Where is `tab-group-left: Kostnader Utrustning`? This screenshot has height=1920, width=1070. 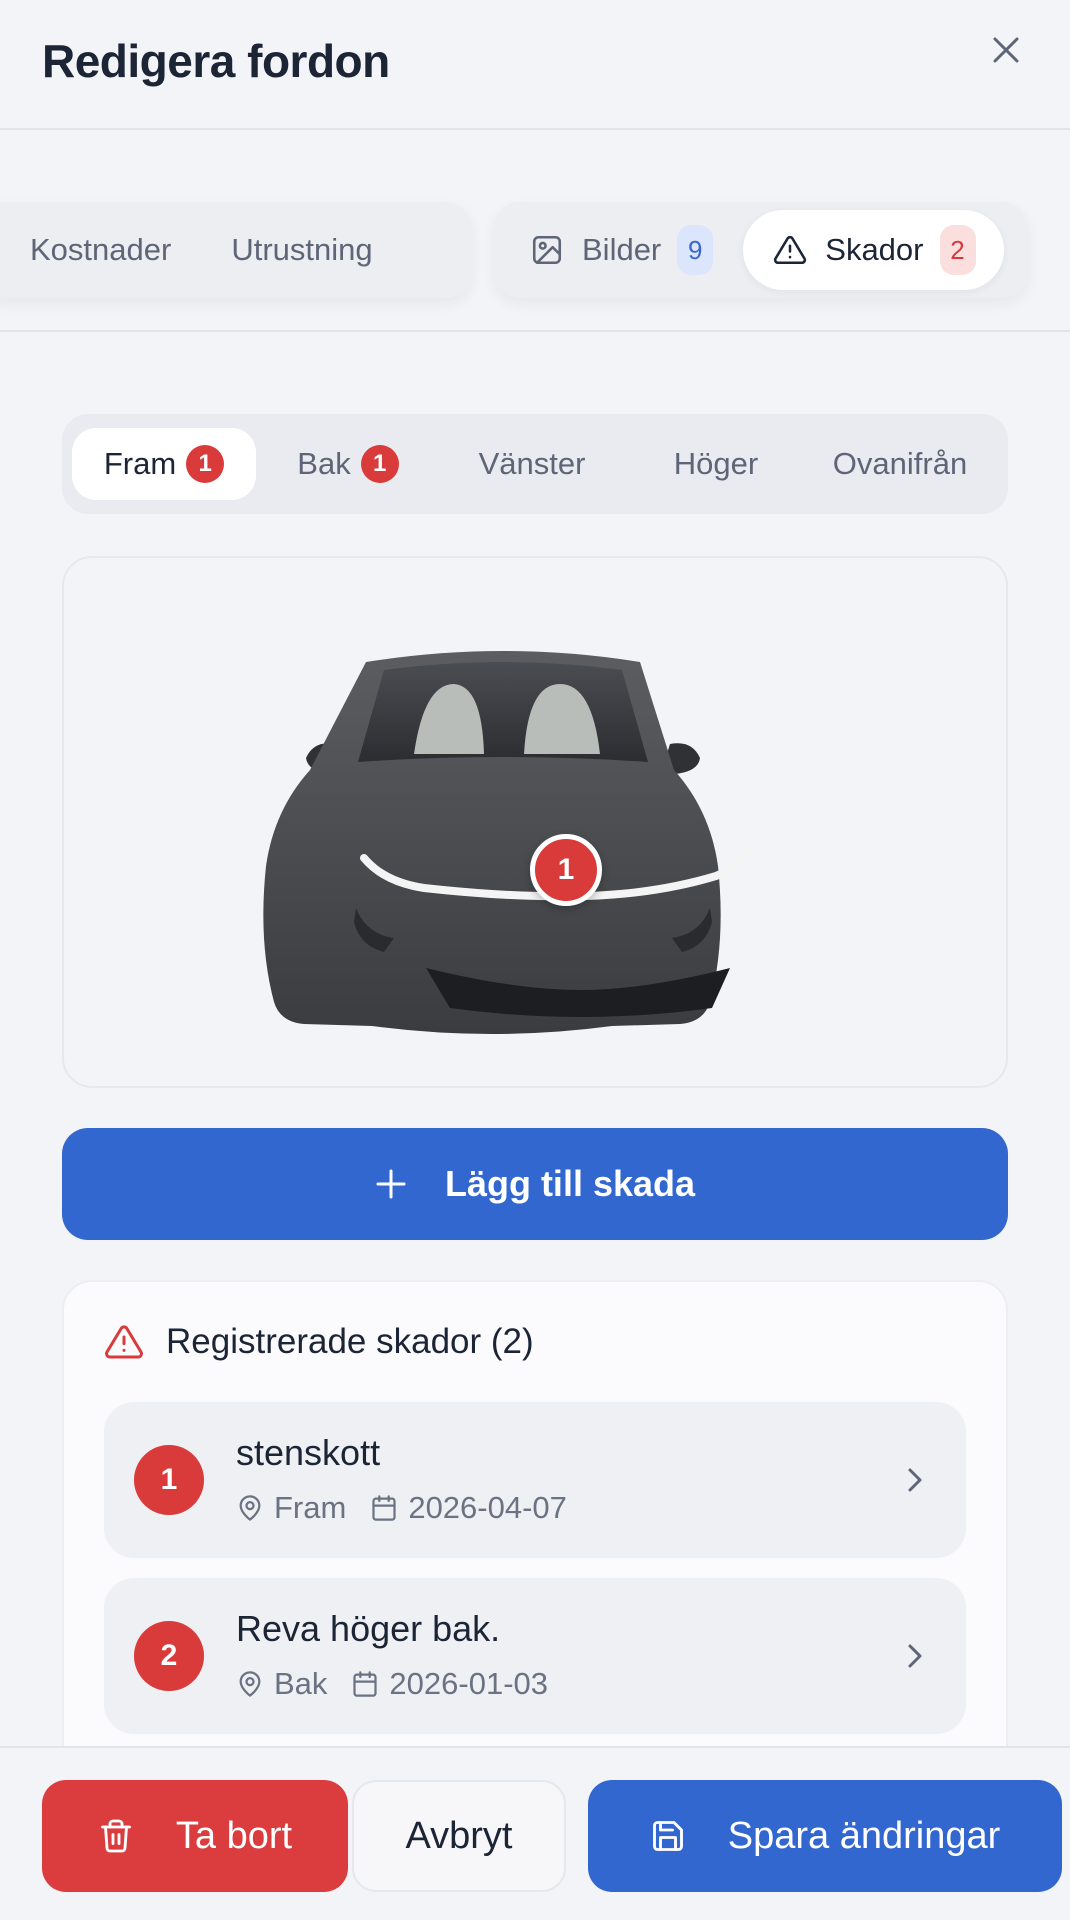 tab-group-left: Kostnader Utrustning is located at coordinates (236, 250).